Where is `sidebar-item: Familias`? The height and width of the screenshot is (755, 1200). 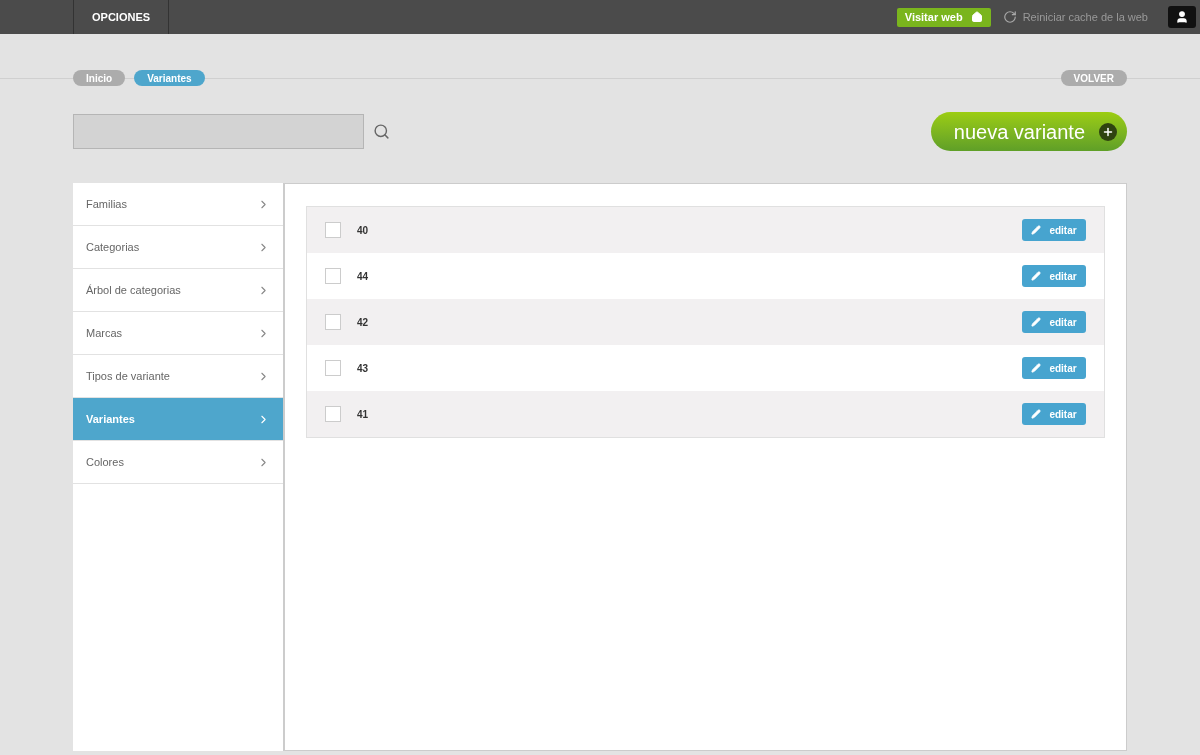 sidebar-item: Familias is located at coordinates (178, 204).